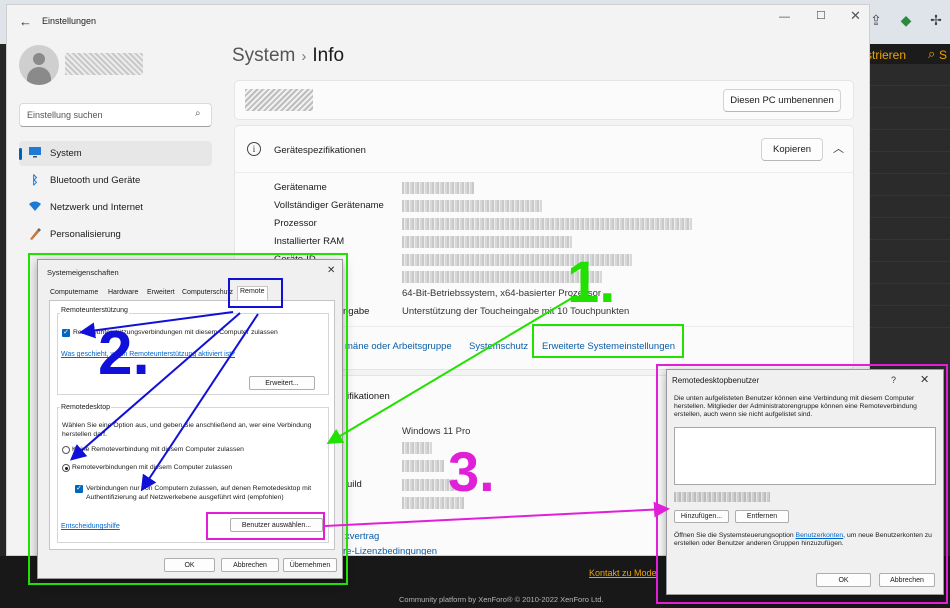 This screenshot has width=950, height=608. Describe the element at coordinates (66, 450) in the screenshot. I see `radio-disallow-remote` at that location.